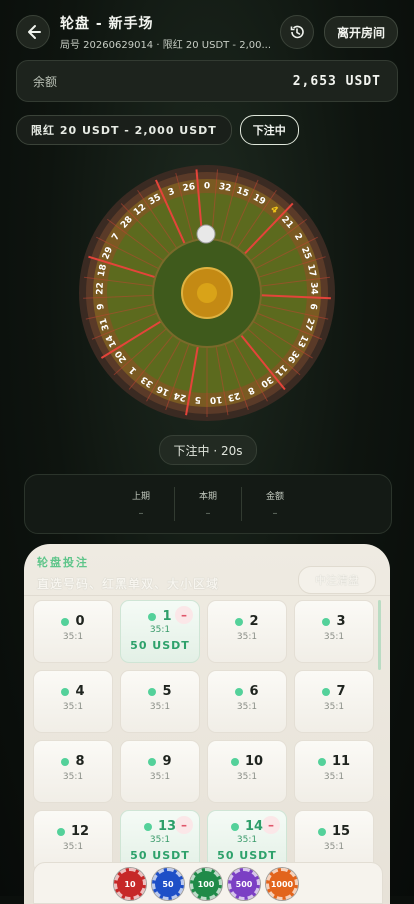  Describe the element at coordinates (207, 293) in the screenshot. I see `wheel-center-knob` at that location.